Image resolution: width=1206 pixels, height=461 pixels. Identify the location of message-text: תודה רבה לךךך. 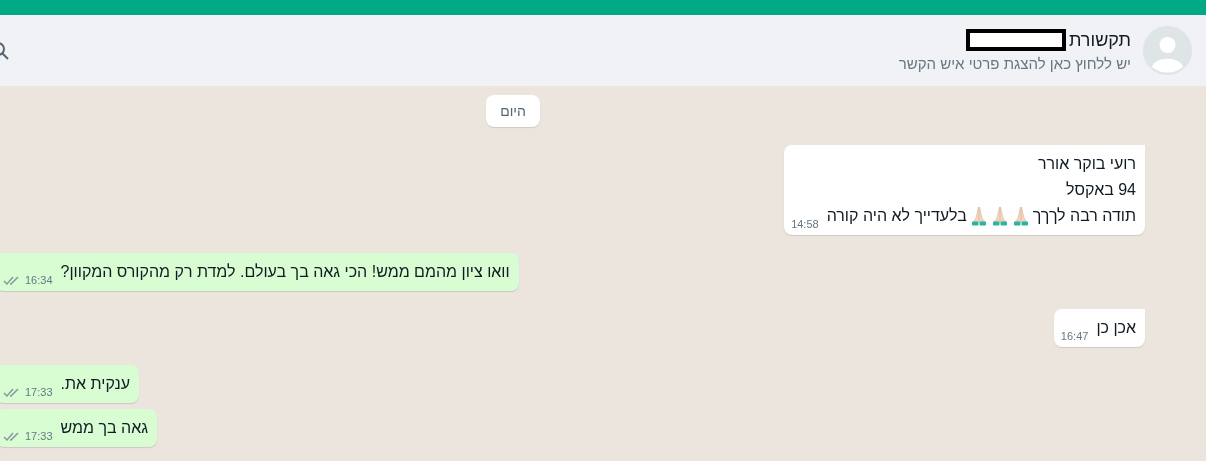
(1084, 216).